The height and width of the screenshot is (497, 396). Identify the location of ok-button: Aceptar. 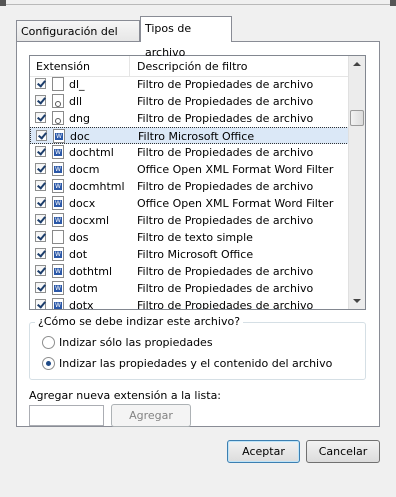
(263, 451).